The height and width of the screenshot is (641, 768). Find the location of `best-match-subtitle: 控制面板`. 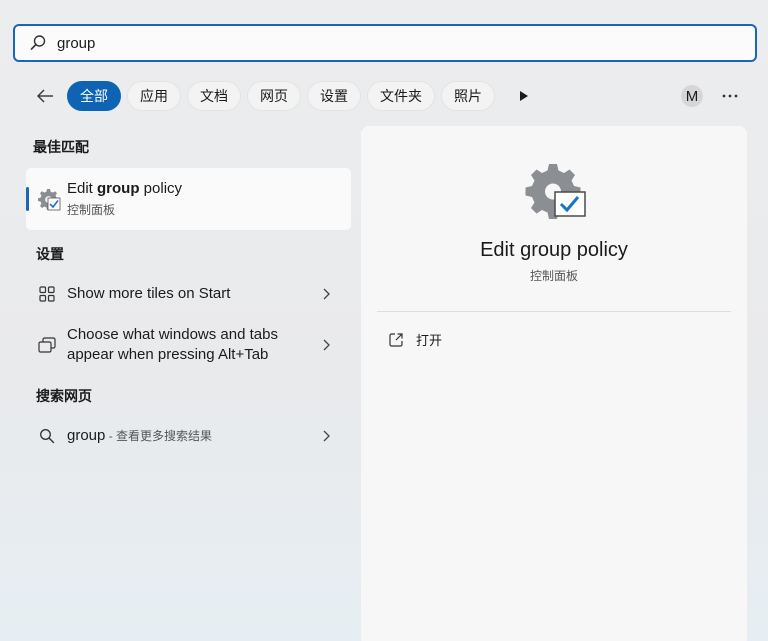

best-match-subtitle: 控制面板 is located at coordinates (91, 210).